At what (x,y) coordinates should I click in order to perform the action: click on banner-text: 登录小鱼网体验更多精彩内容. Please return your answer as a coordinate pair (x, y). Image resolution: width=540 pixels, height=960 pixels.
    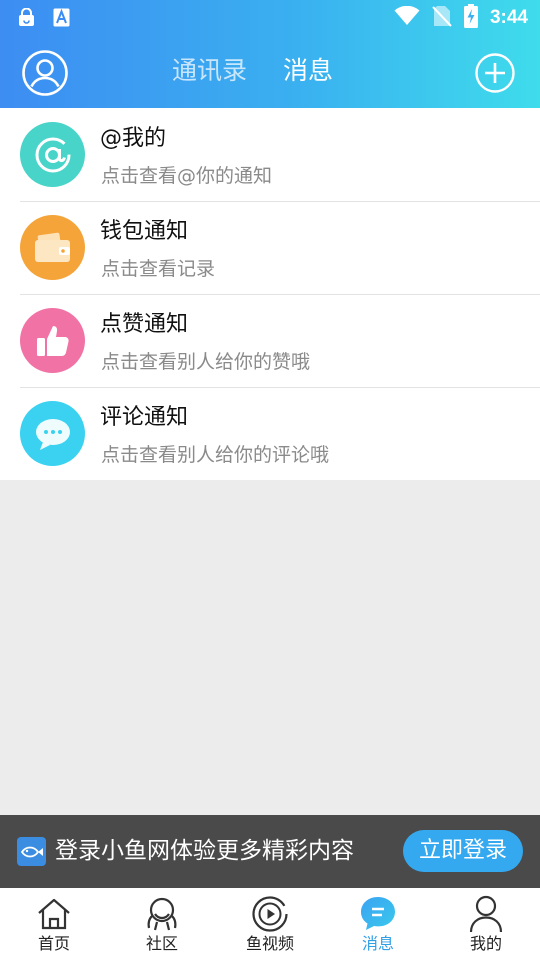
    Looking at the image, I should click on (204, 851).